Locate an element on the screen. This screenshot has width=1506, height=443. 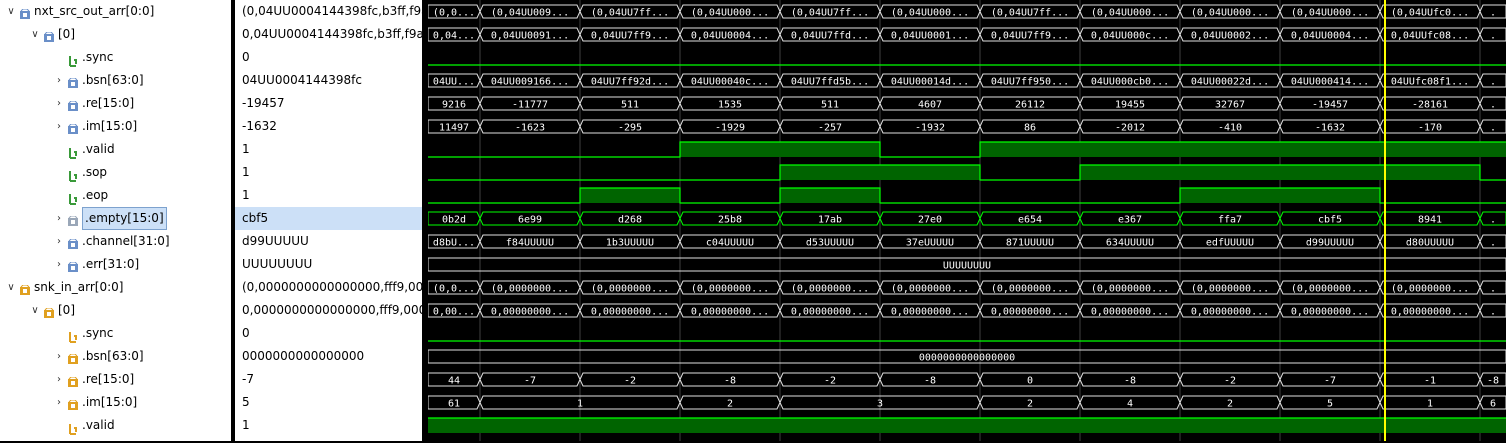
value-row: 0000000000000000 is located at coordinates (328, 356).